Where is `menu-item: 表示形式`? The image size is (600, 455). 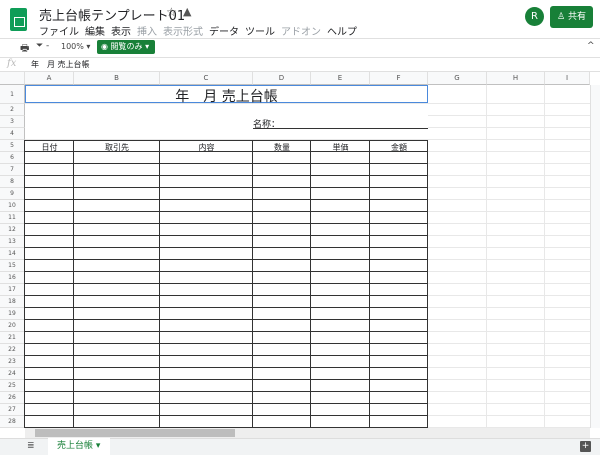 menu-item: 表示形式 is located at coordinates (183, 30).